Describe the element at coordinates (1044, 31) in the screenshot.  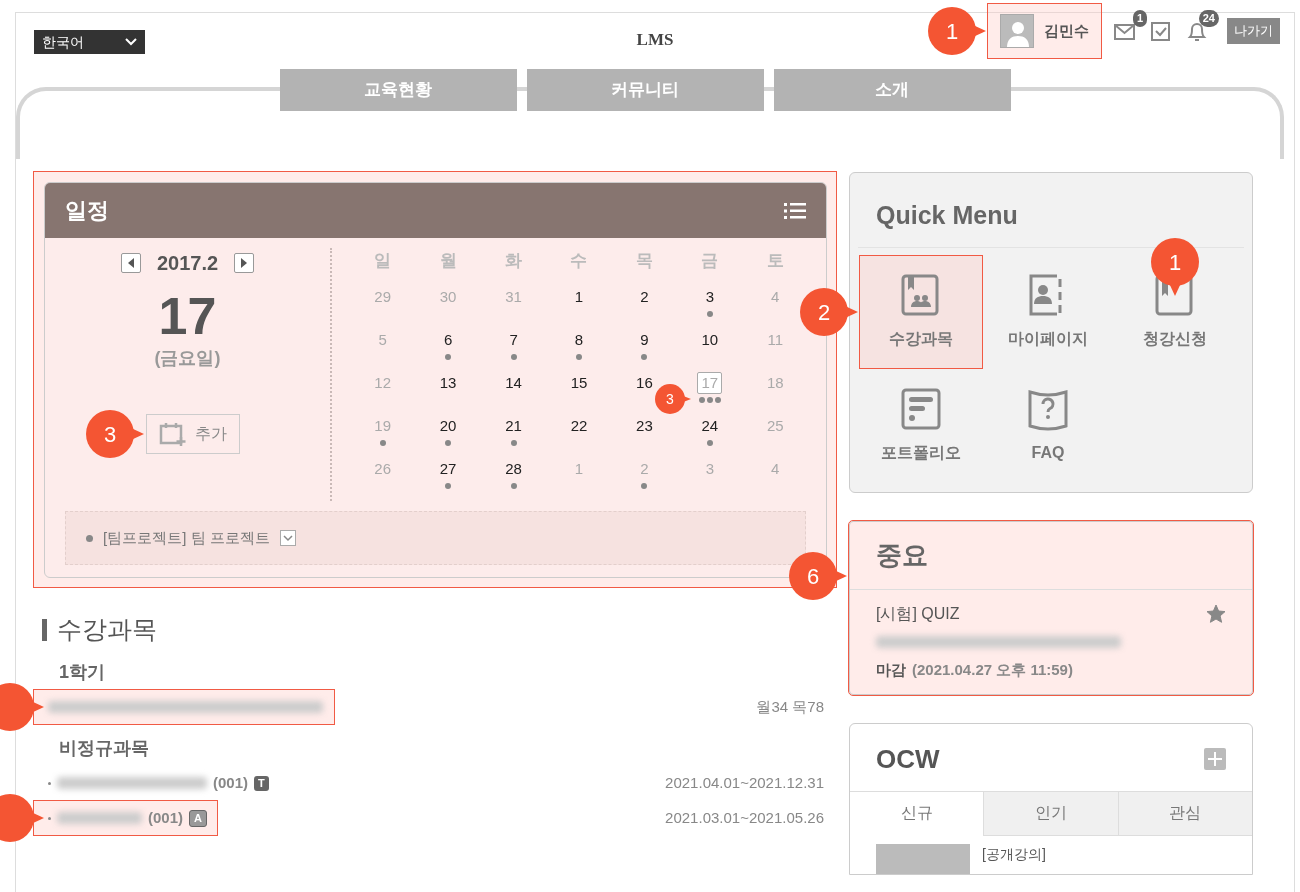
I see `user-profile: 김민수` at that location.